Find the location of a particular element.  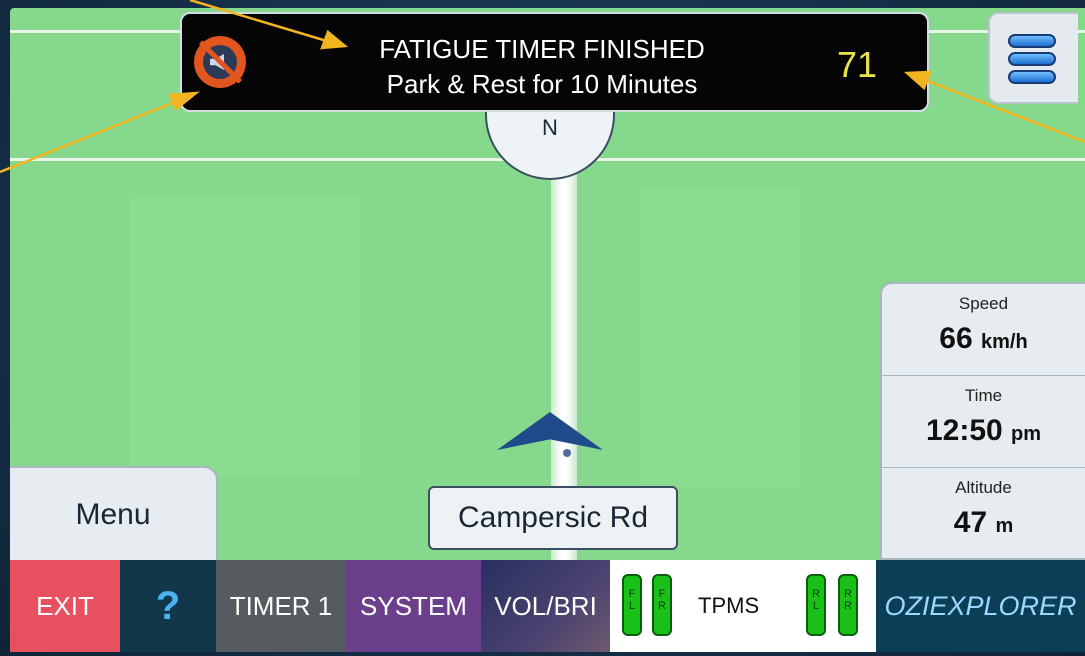

speed-cell: Speed 66 km/h is located at coordinates (983, 330).